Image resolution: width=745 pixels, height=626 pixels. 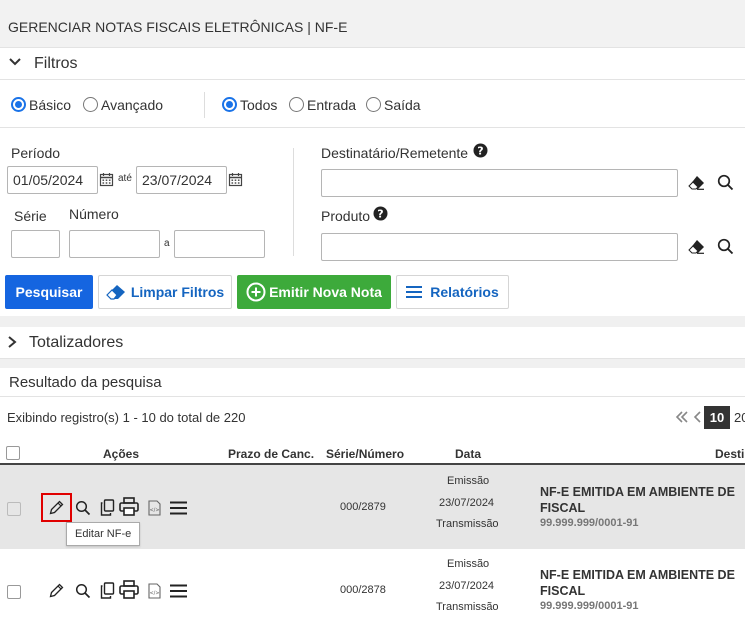 What do you see at coordinates (373, 105) in the screenshot?
I see `radio-saida-indicator` at bounding box center [373, 105].